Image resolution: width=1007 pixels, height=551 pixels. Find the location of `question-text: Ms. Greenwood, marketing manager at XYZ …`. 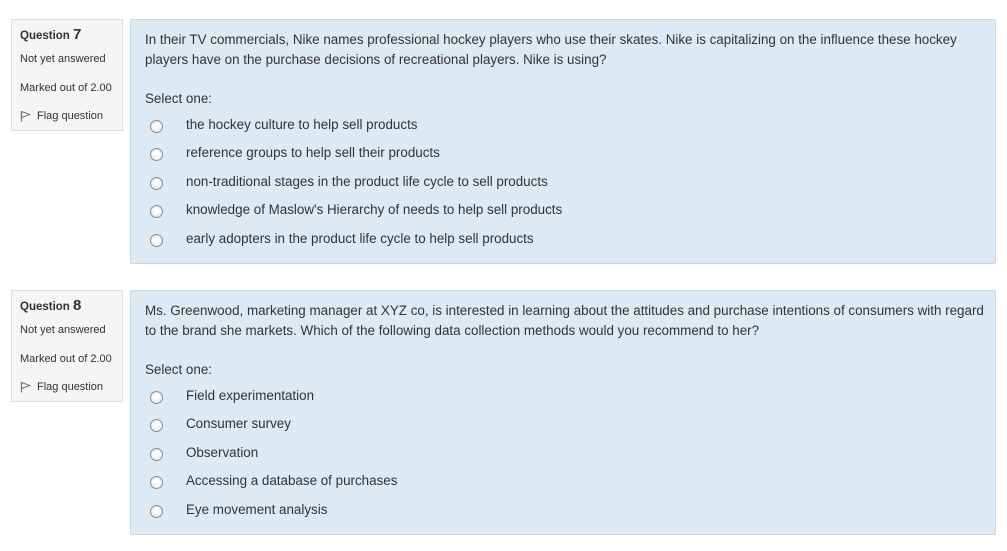

question-text: Ms. Greenwood, marketing manager at XYZ … is located at coordinates (564, 320).